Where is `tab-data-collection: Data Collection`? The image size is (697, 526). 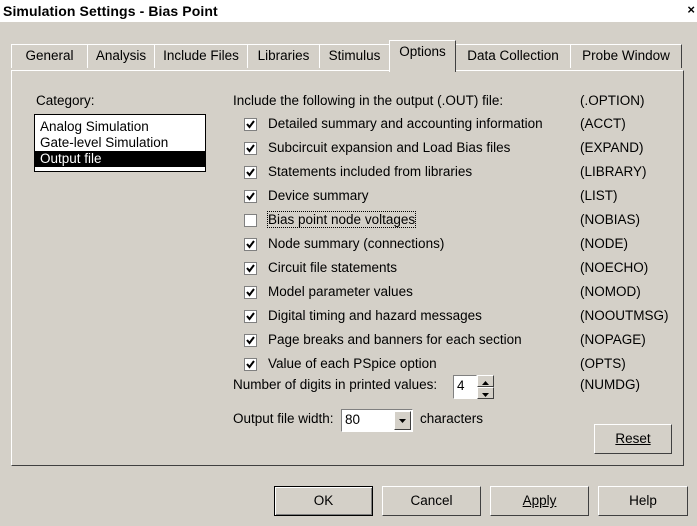 tab-data-collection: Data Collection is located at coordinates (513, 56).